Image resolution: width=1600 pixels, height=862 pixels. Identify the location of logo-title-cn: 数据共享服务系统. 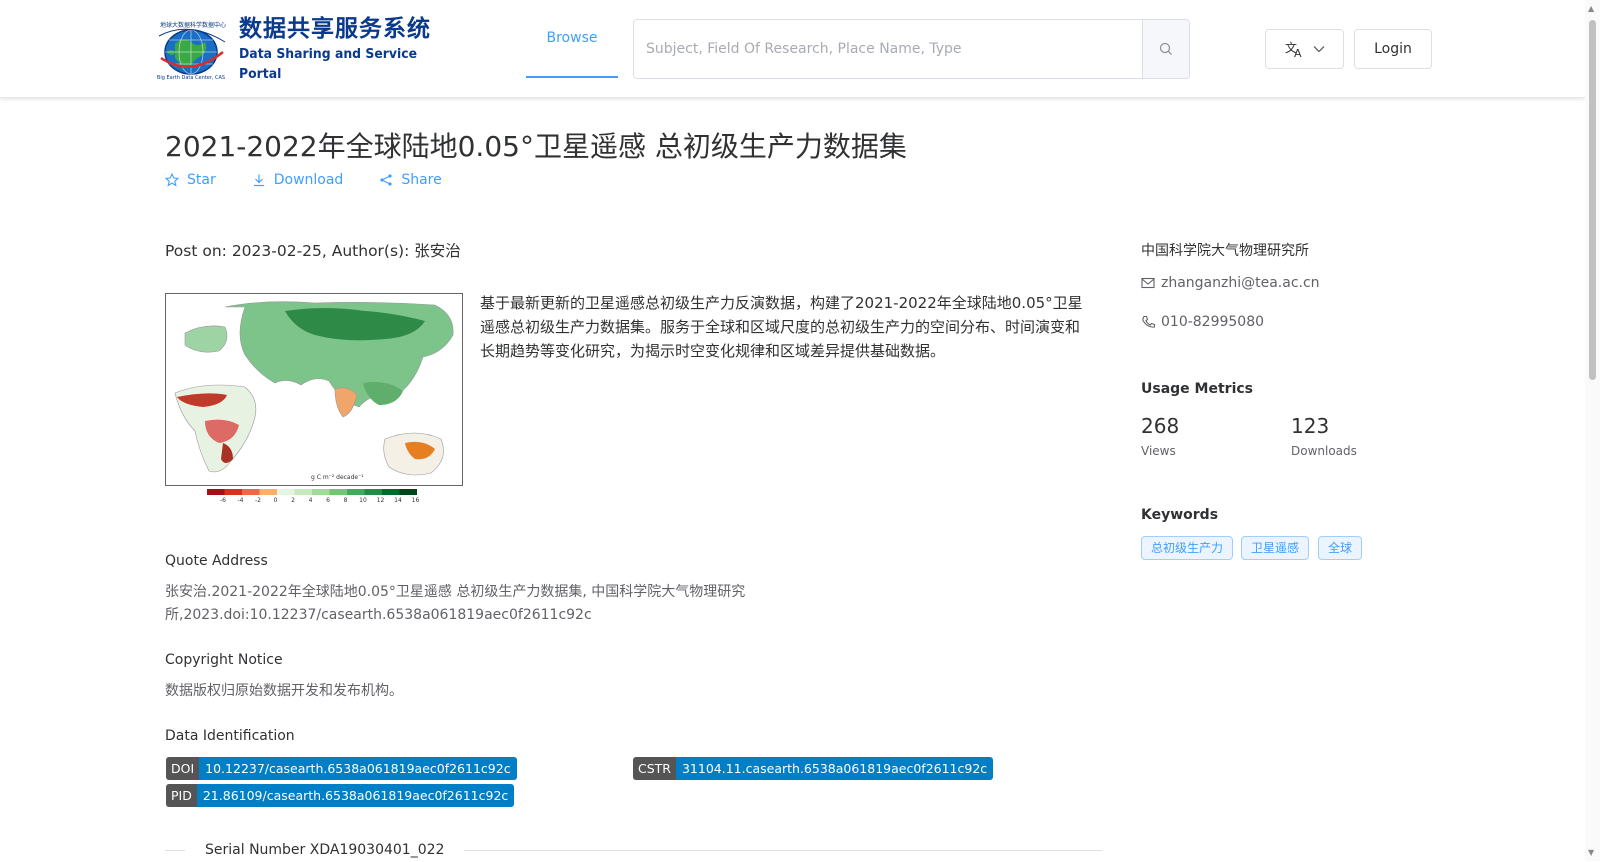
(335, 29).